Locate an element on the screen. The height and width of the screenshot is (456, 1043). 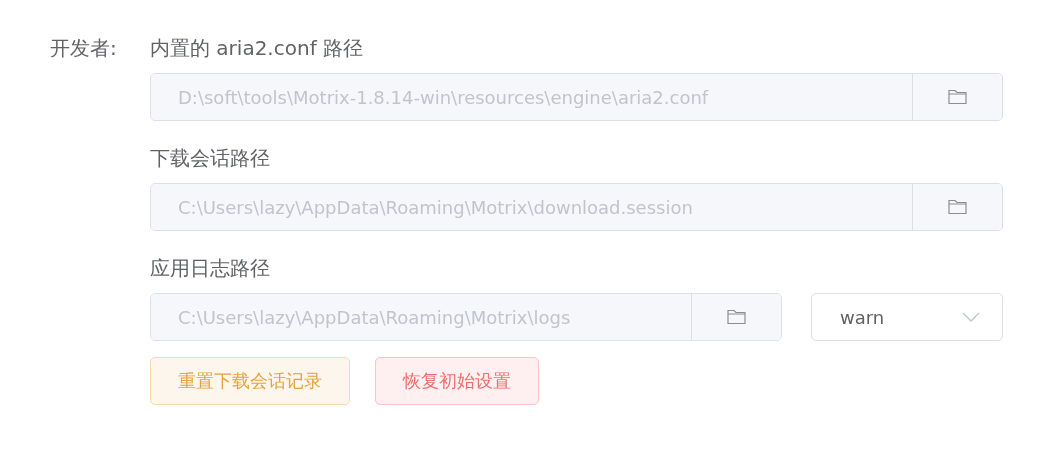
field-title: 应用日志路径 is located at coordinates (210, 268).